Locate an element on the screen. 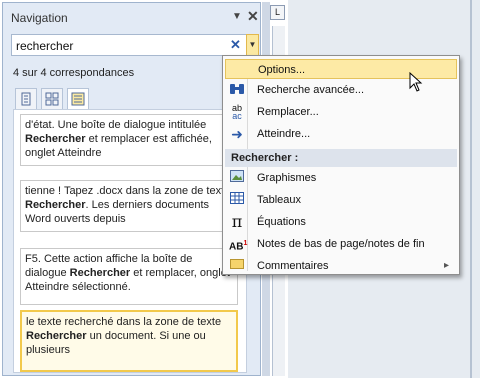 The height and width of the screenshot is (378, 483). footnote-icon: AB1 is located at coordinates (238, 246).